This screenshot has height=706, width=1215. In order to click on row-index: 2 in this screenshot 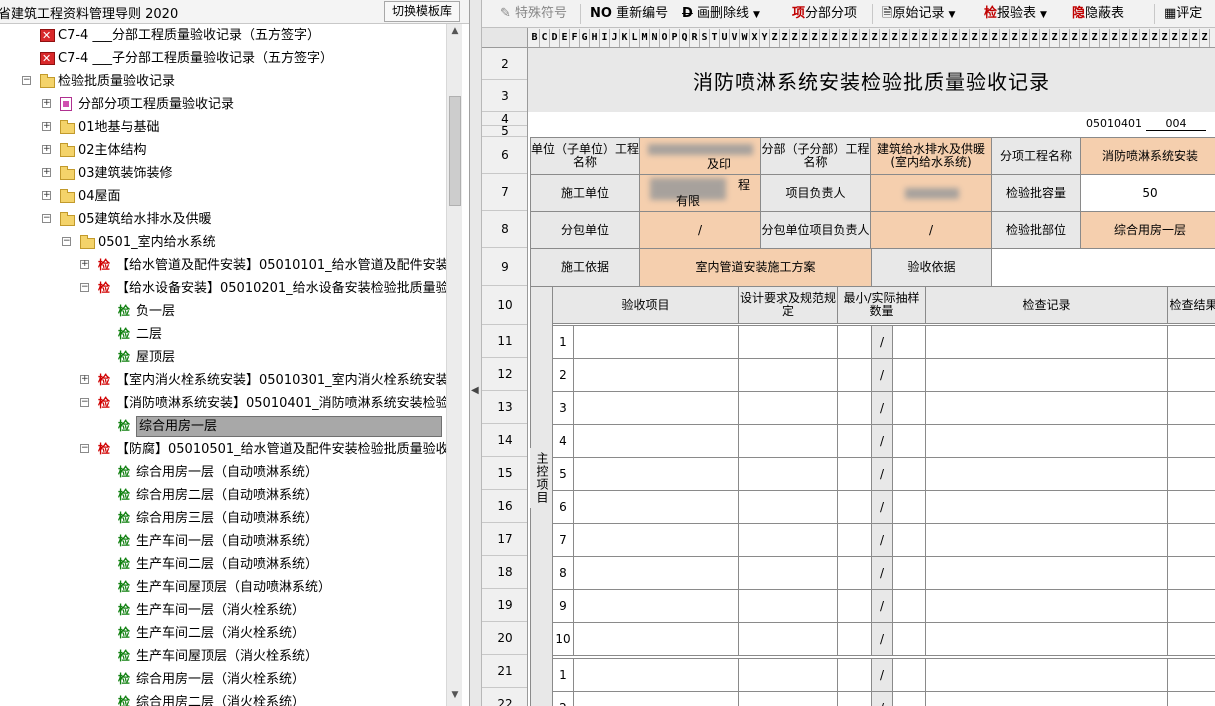, I will do `click(563, 375)`.